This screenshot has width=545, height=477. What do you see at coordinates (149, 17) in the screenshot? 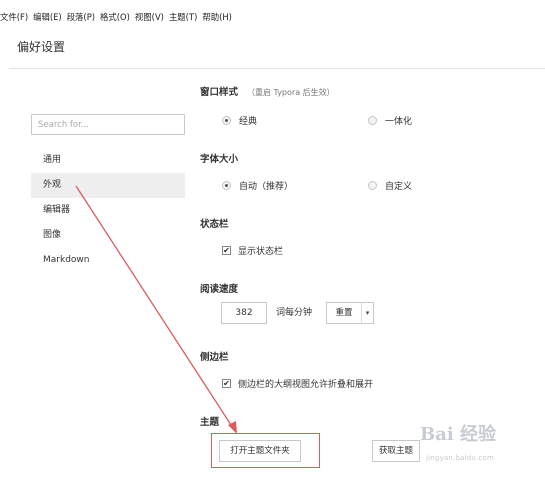
I see `menu-view: 视图(V)` at bounding box center [149, 17].